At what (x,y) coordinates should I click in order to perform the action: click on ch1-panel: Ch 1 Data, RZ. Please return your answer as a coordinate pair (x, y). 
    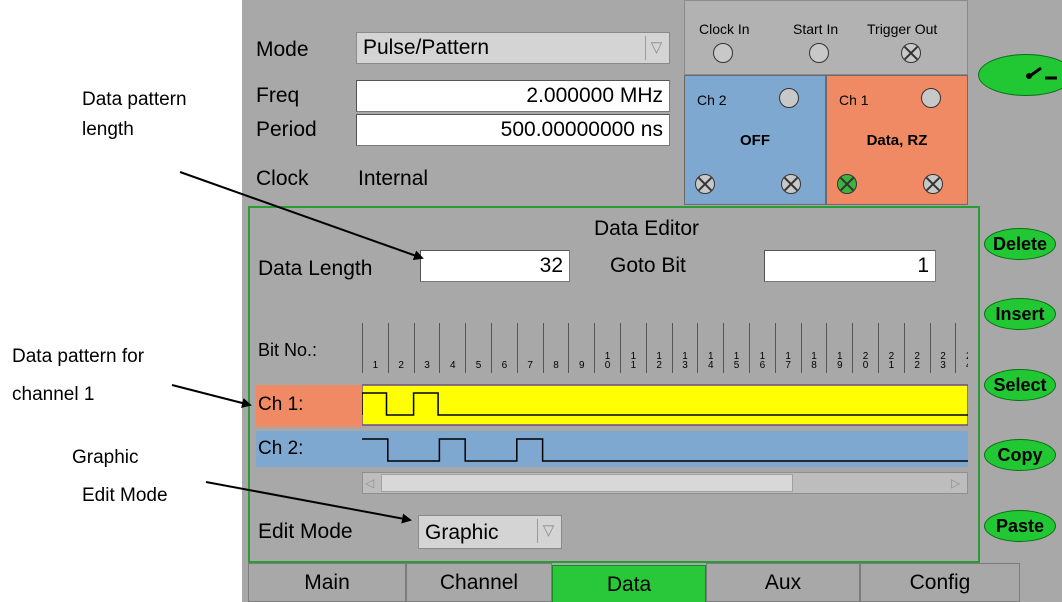
    Looking at the image, I should click on (897, 140).